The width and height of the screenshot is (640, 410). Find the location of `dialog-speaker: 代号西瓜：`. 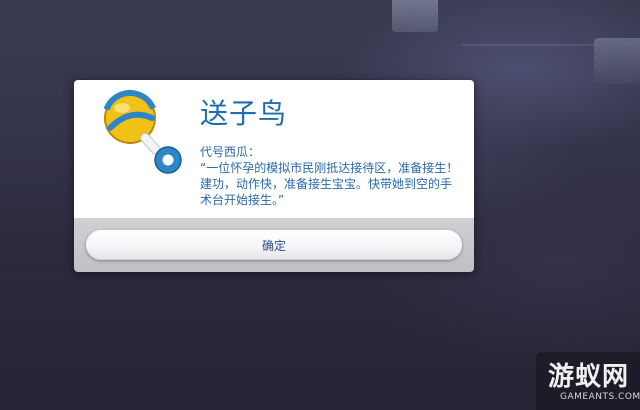

dialog-speaker: 代号西瓜： is located at coordinates (230, 152).